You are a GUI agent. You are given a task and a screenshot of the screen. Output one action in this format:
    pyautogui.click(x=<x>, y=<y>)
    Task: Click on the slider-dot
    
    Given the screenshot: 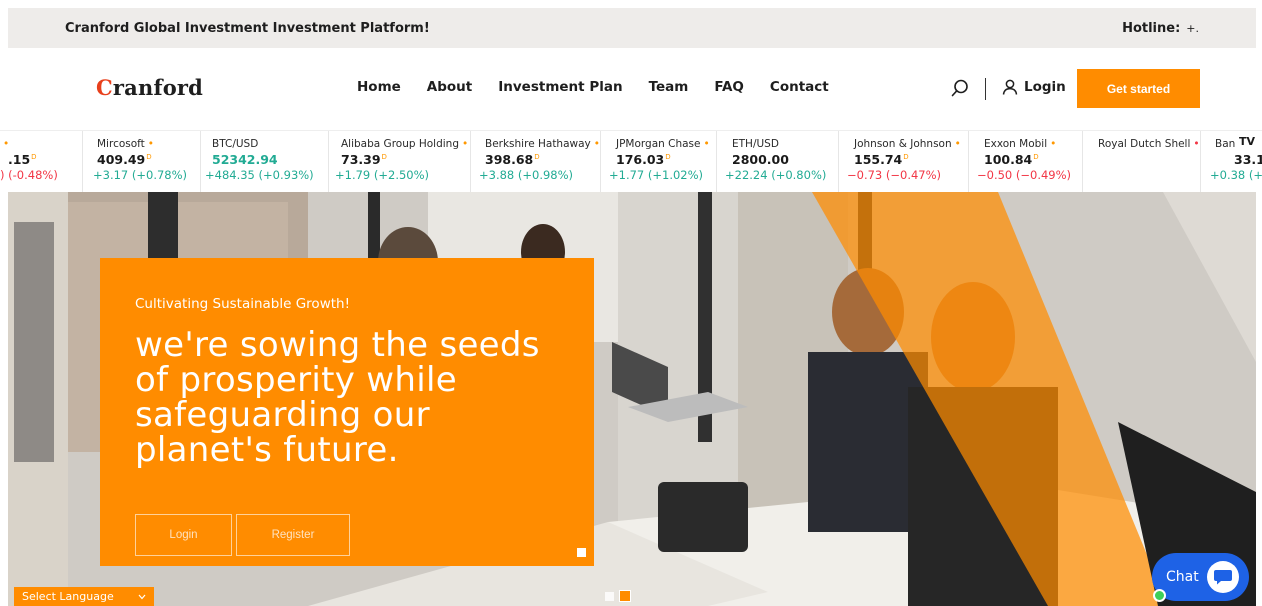 What is the action you would take?
    pyautogui.click(x=609, y=596)
    